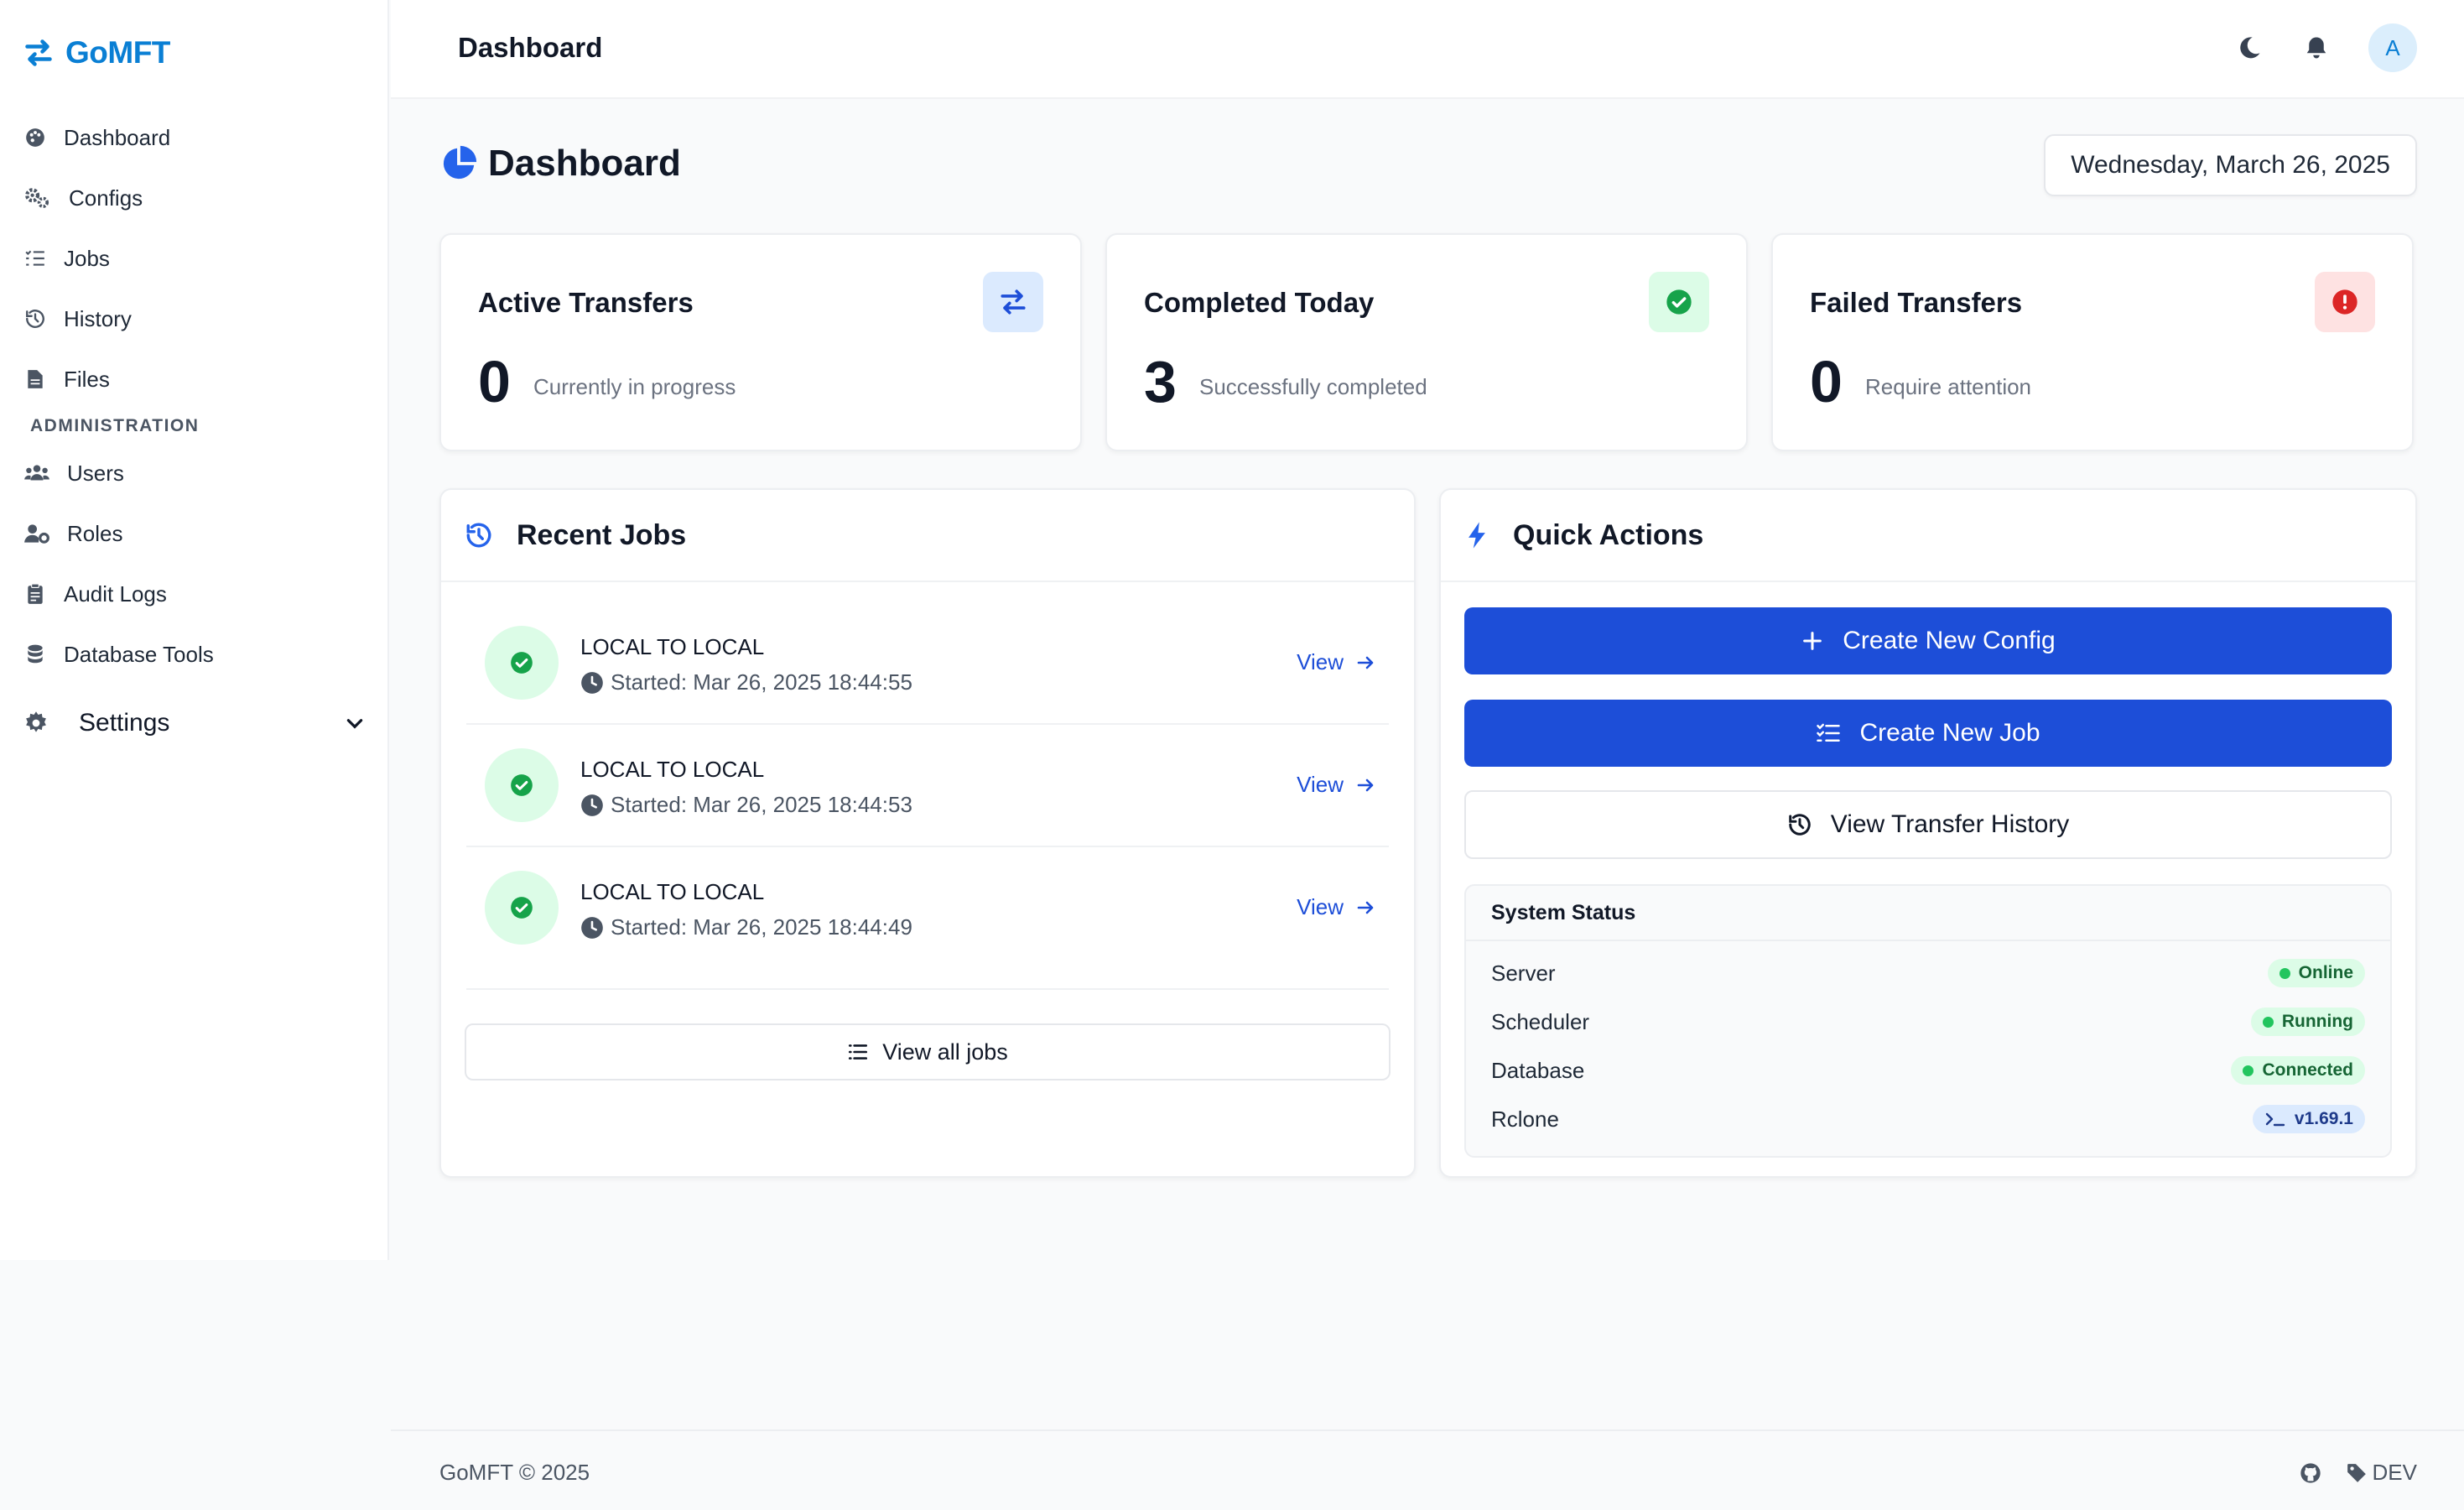 The height and width of the screenshot is (1510, 2464). Describe the element at coordinates (2316, 973) in the screenshot. I see `status-badge: Online` at that location.